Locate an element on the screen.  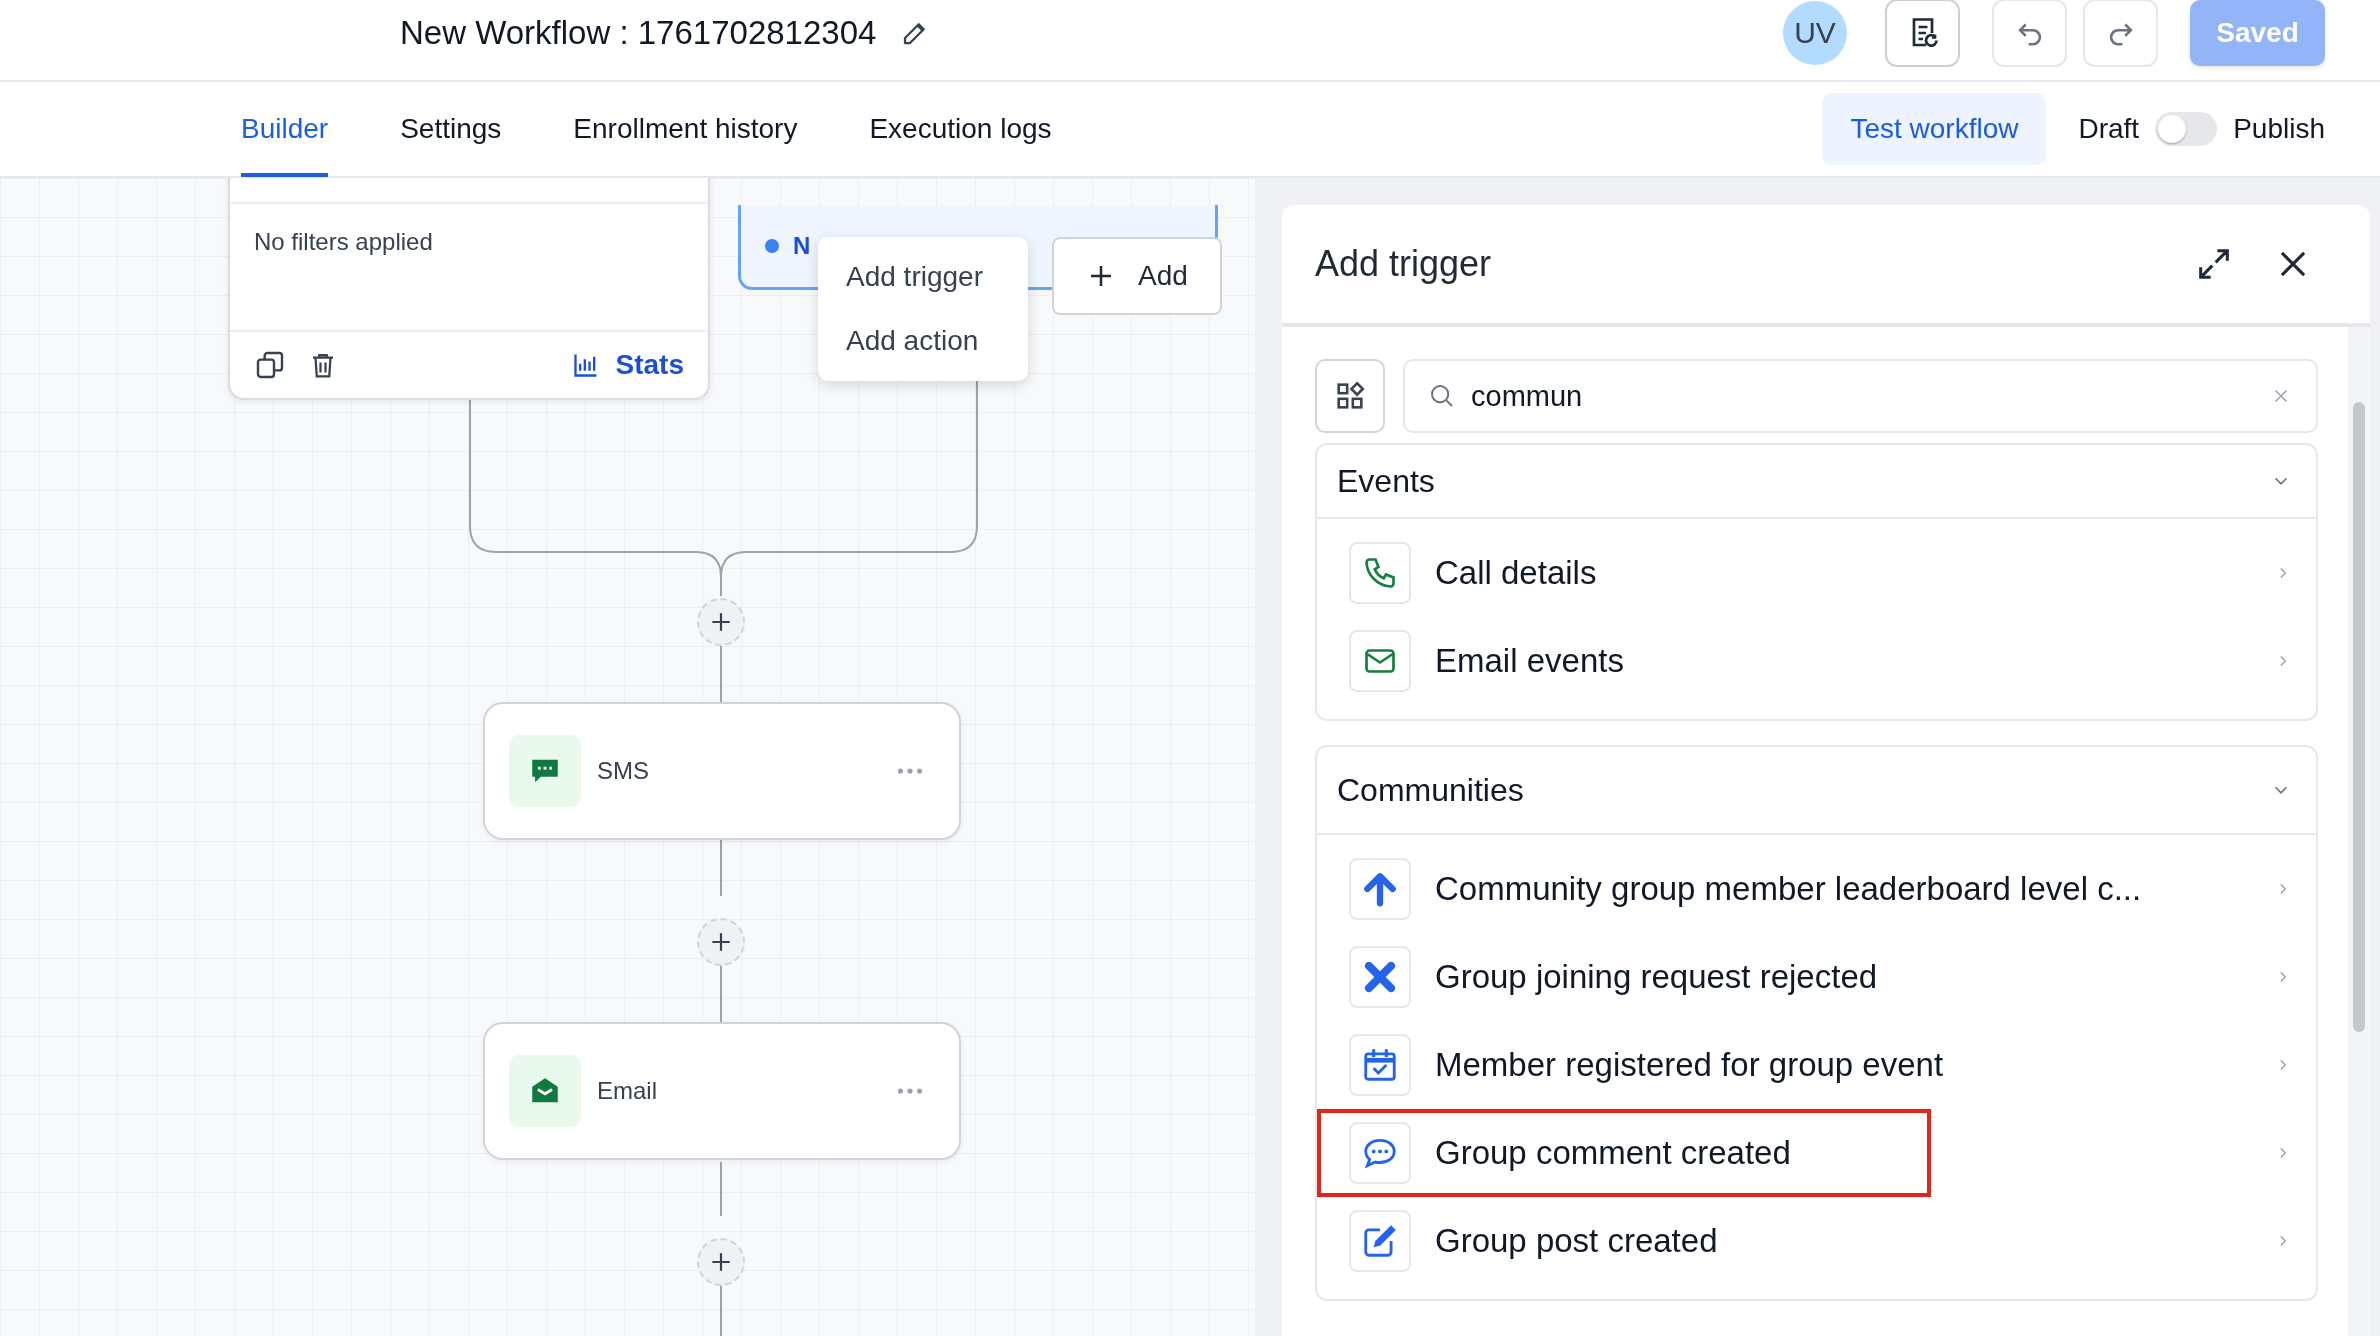
tab: Enrollment history is located at coordinates (685, 129).